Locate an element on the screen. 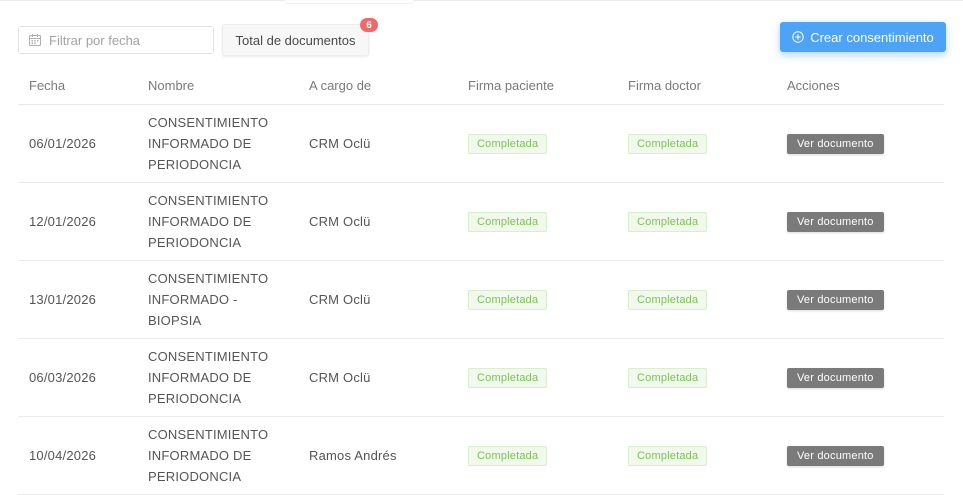 The height and width of the screenshot is (495, 963). column-header-nombre: Nombre is located at coordinates (217, 85).